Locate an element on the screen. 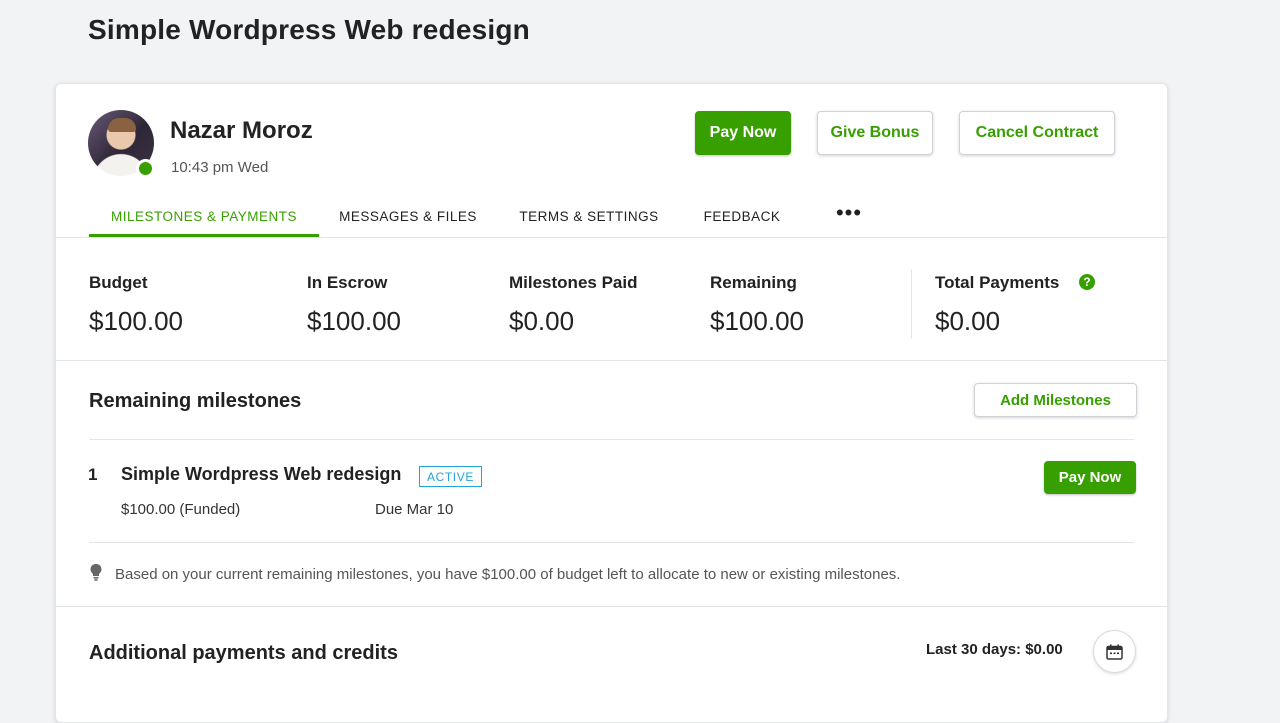  cancel-contract-button: Cancel Contract is located at coordinates (1037, 133).